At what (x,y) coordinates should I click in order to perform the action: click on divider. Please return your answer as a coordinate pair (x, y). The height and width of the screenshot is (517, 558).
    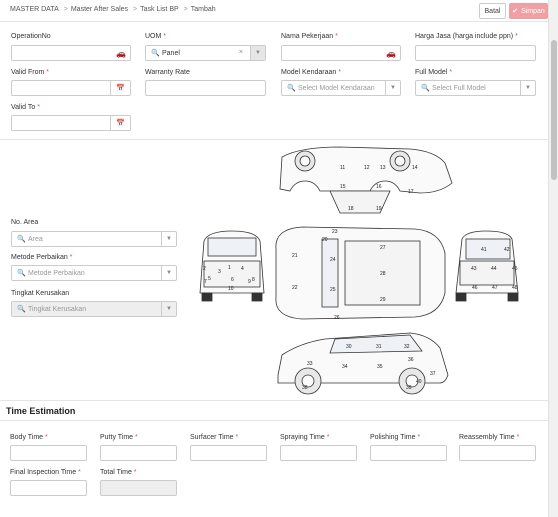
    Looking at the image, I should click on (274, 400).